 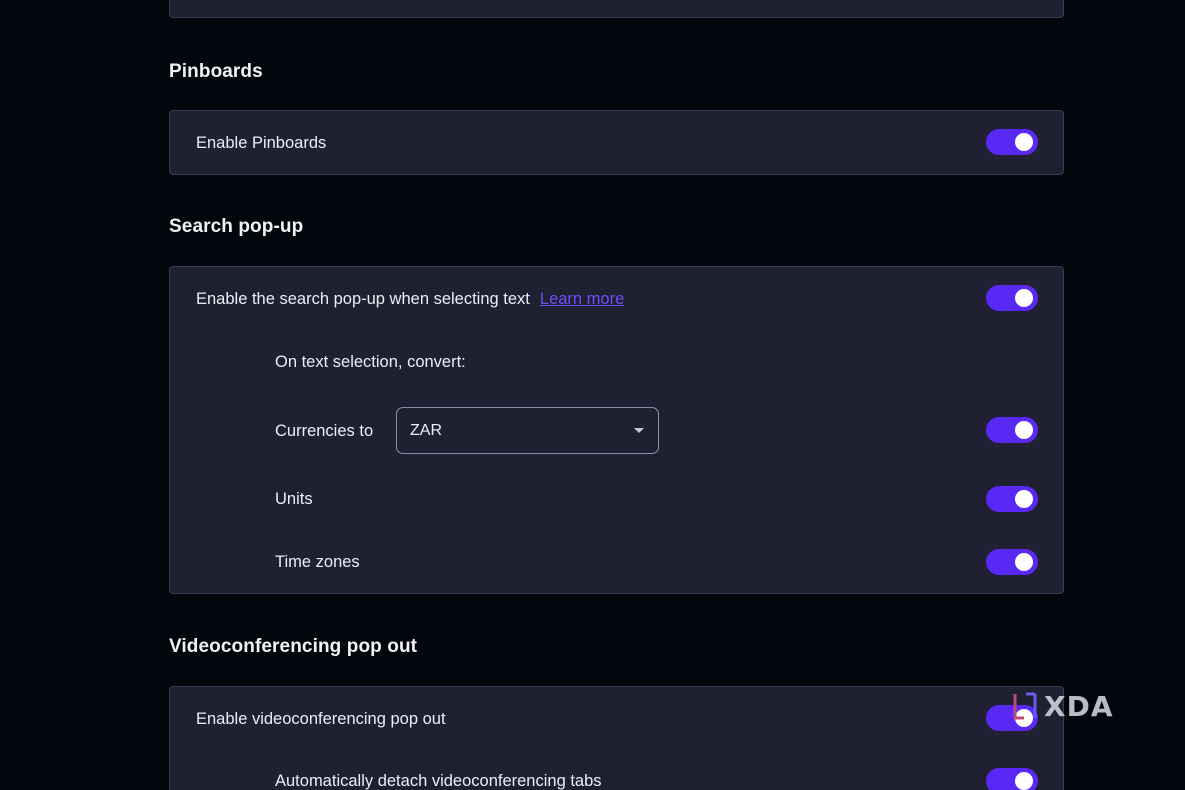 What do you see at coordinates (261, 143) in the screenshot?
I see `enable-pinboards-label: Enable Pinboards` at bounding box center [261, 143].